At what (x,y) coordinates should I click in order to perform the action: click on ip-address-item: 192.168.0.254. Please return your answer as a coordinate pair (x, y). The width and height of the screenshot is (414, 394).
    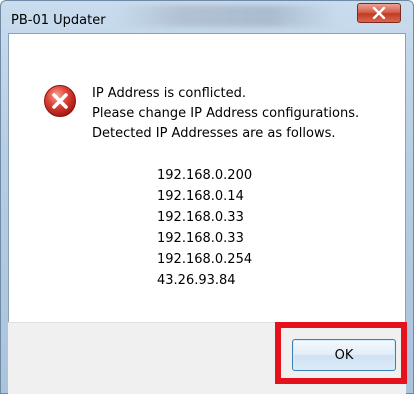
    Looking at the image, I should click on (205, 259).